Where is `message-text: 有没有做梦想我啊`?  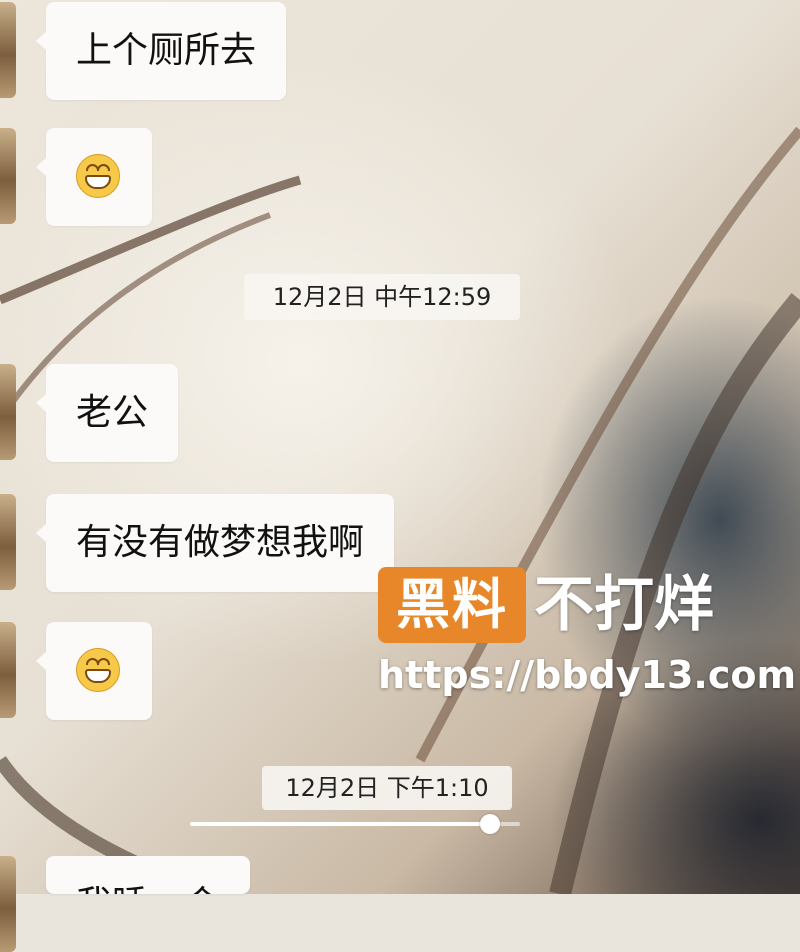 message-text: 有没有做梦想我啊 is located at coordinates (220, 542).